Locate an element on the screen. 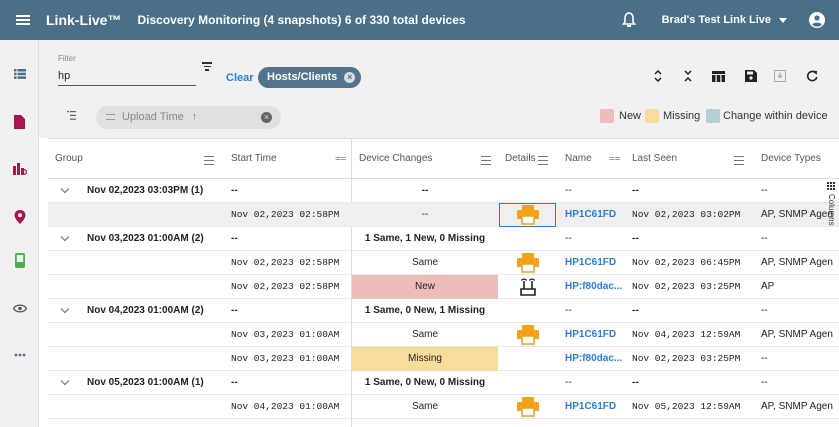  columns-icon is located at coordinates (831, 186).